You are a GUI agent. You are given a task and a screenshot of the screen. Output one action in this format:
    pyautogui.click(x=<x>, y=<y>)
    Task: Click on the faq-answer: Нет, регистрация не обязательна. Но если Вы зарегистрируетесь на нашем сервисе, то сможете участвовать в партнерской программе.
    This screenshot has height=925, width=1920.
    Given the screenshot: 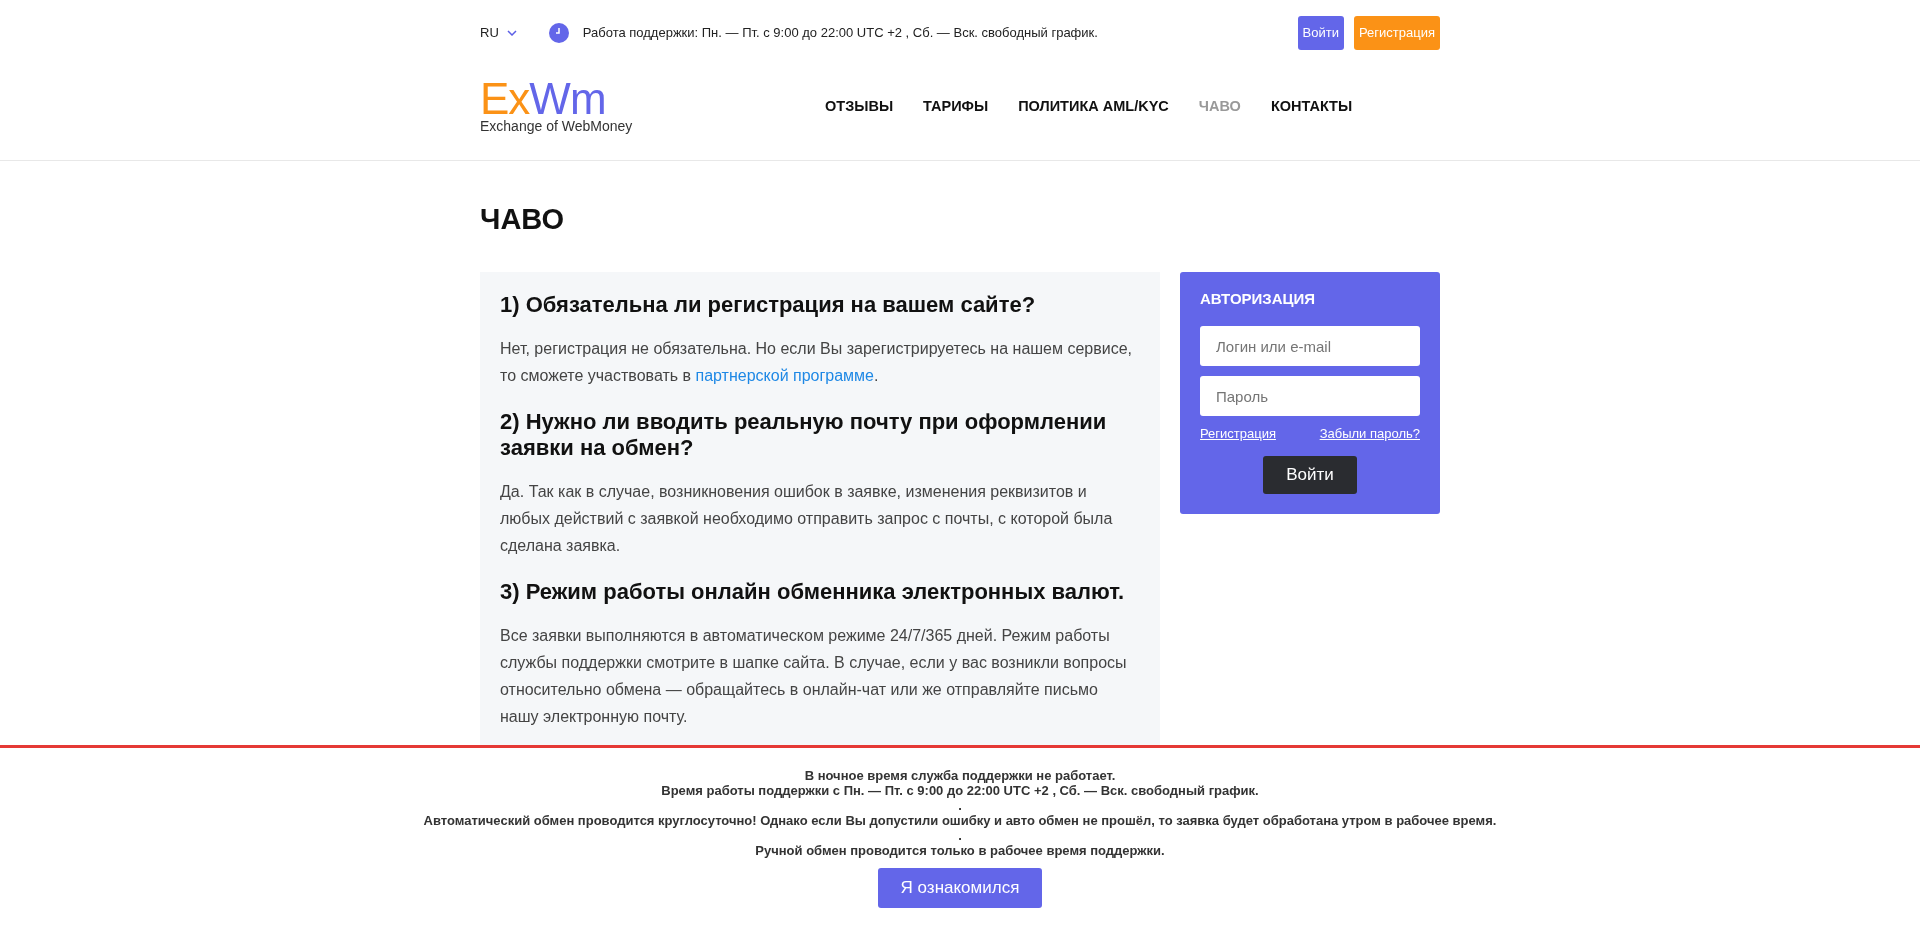 What is the action you would take?
    pyautogui.click(x=817, y=363)
    